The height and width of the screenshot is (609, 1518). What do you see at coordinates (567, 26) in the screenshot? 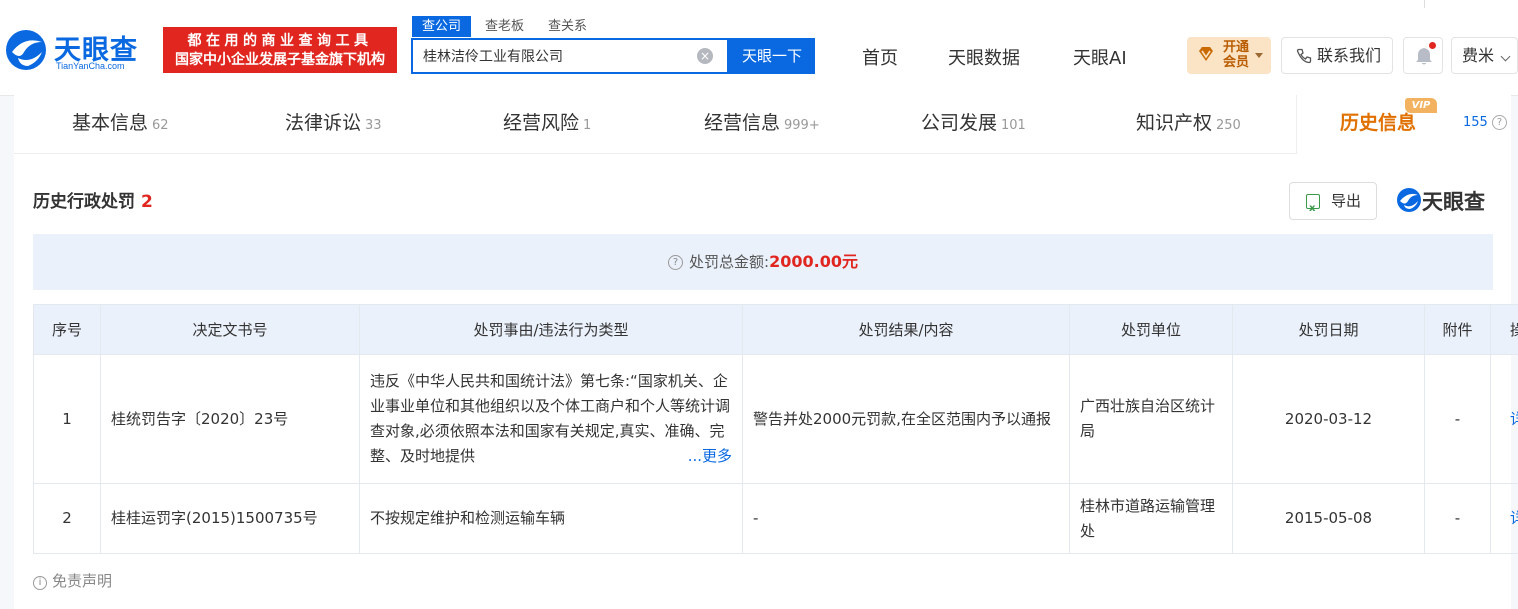
I see `search-tab-relation: 查关系` at bounding box center [567, 26].